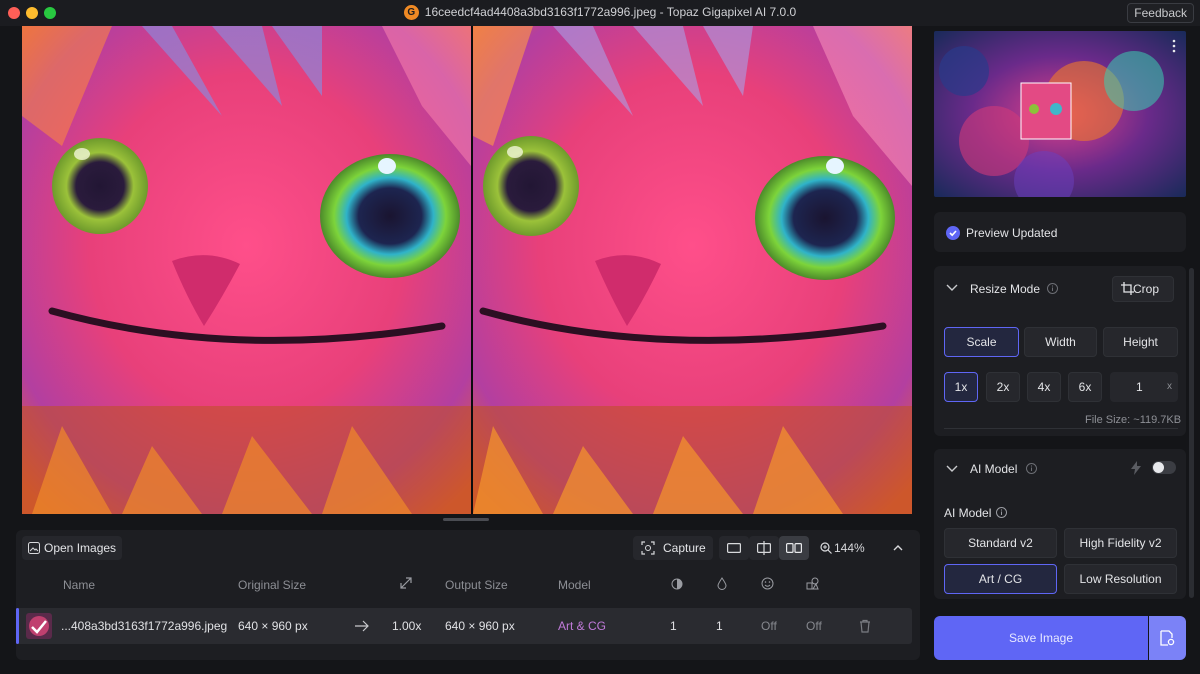 The image size is (1200, 674). What do you see at coordinates (1000, 543) in the screenshot?
I see `model-standard-v2-button: Standard v2` at bounding box center [1000, 543].